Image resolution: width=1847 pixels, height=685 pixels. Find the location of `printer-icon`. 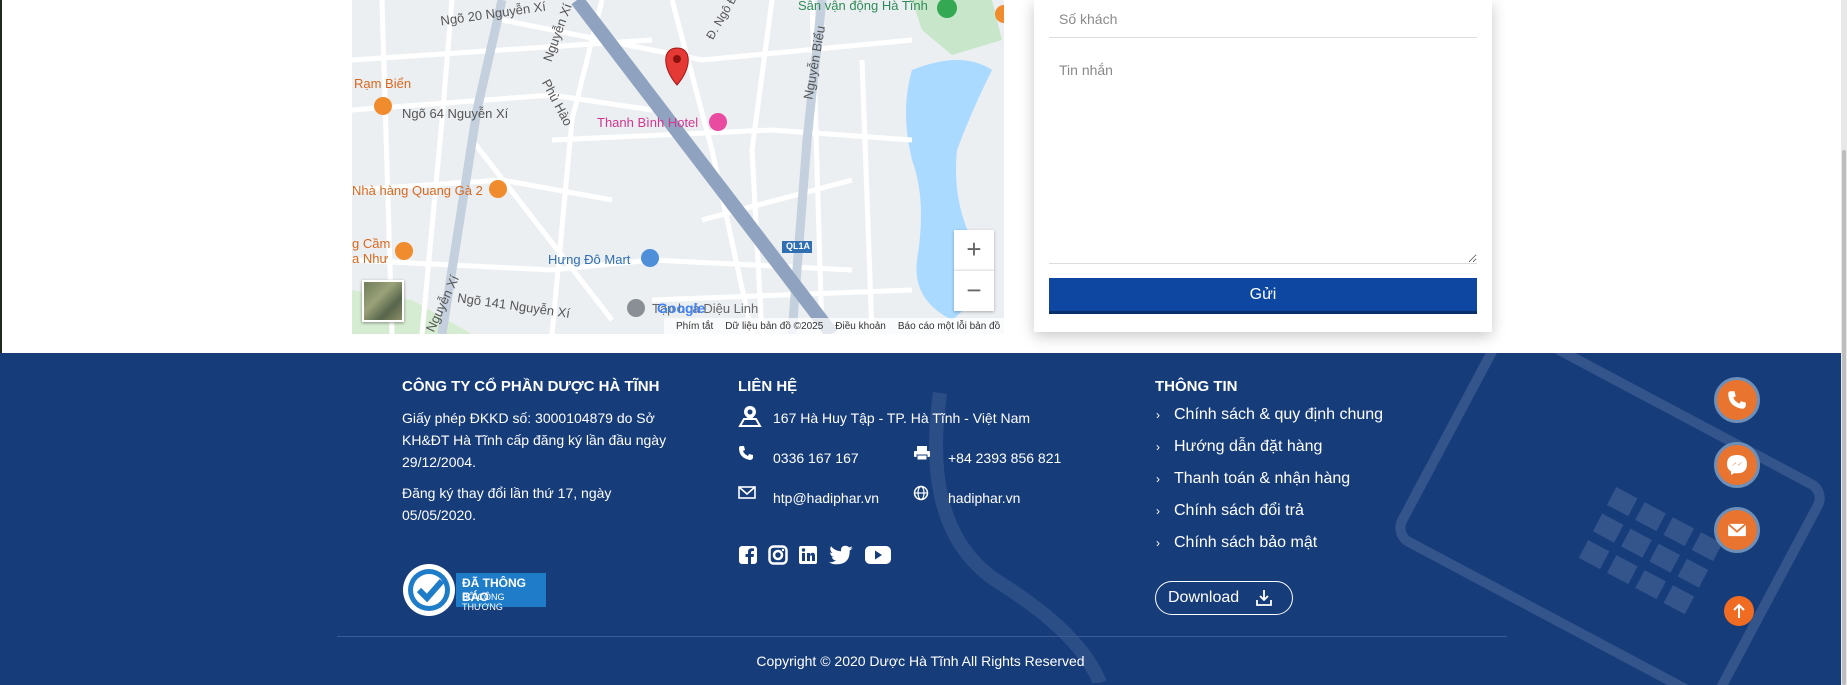

printer-icon is located at coordinates (922, 453).